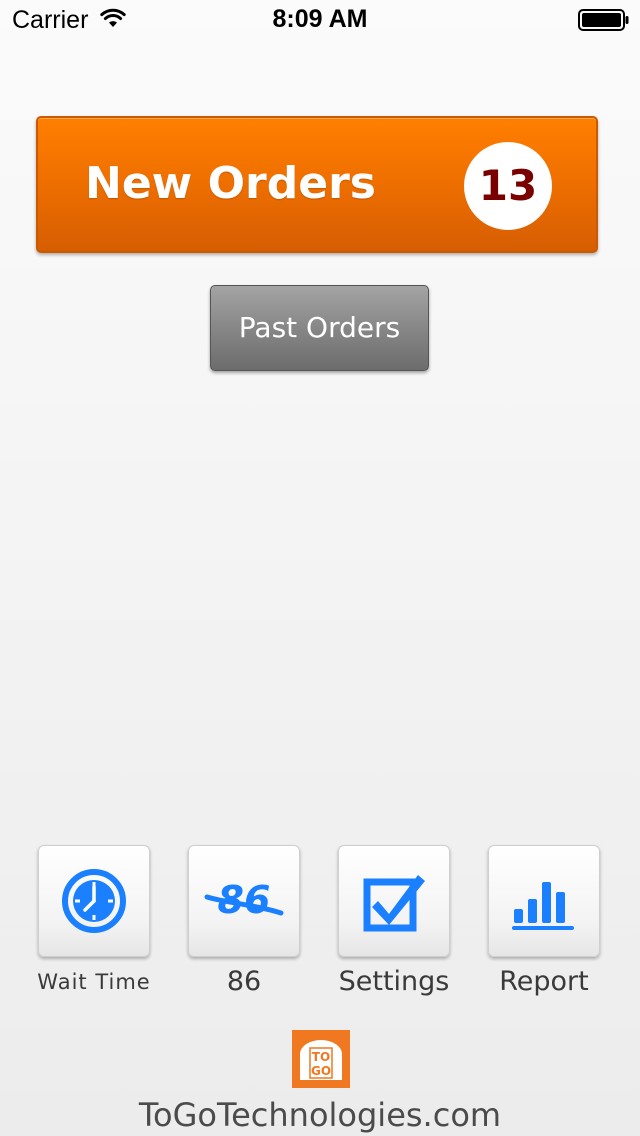  I want to click on 86-button: 86, so click(244, 901).